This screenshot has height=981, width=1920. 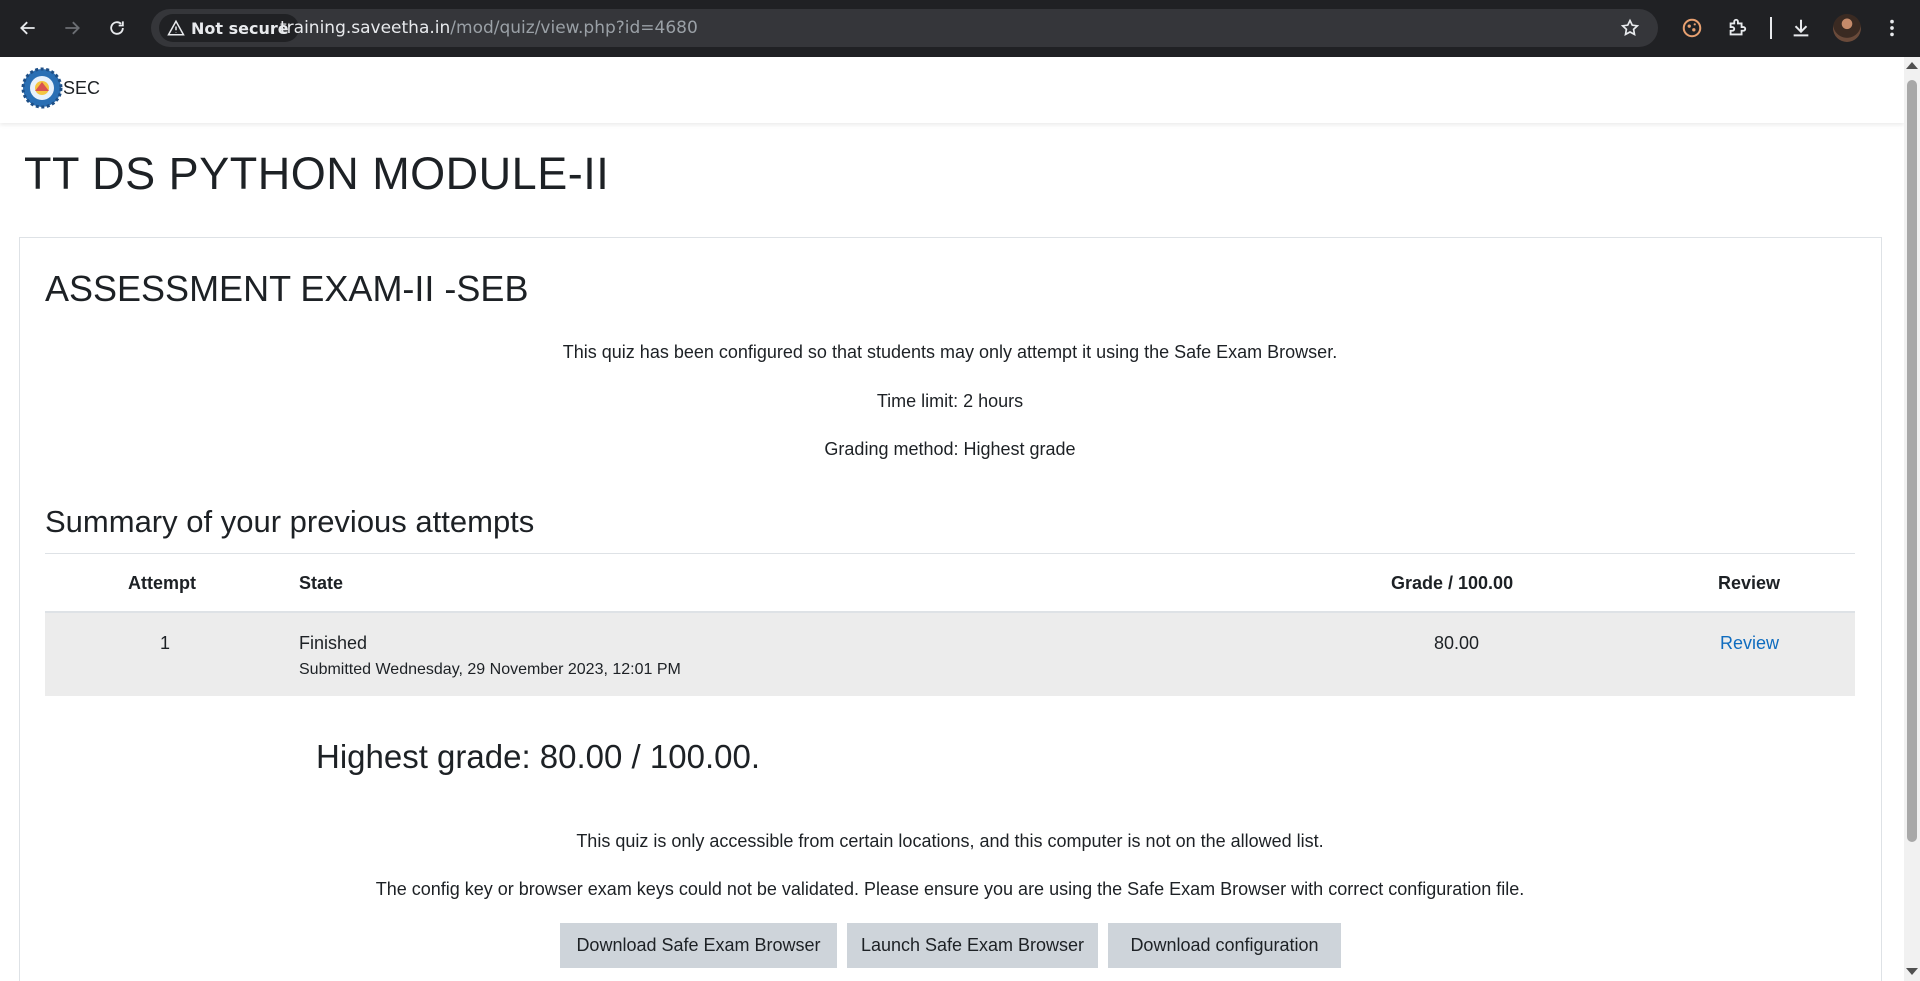 What do you see at coordinates (162, 583) in the screenshot?
I see `column-header-attempt: Attempt` at bounding box center [162, 583].